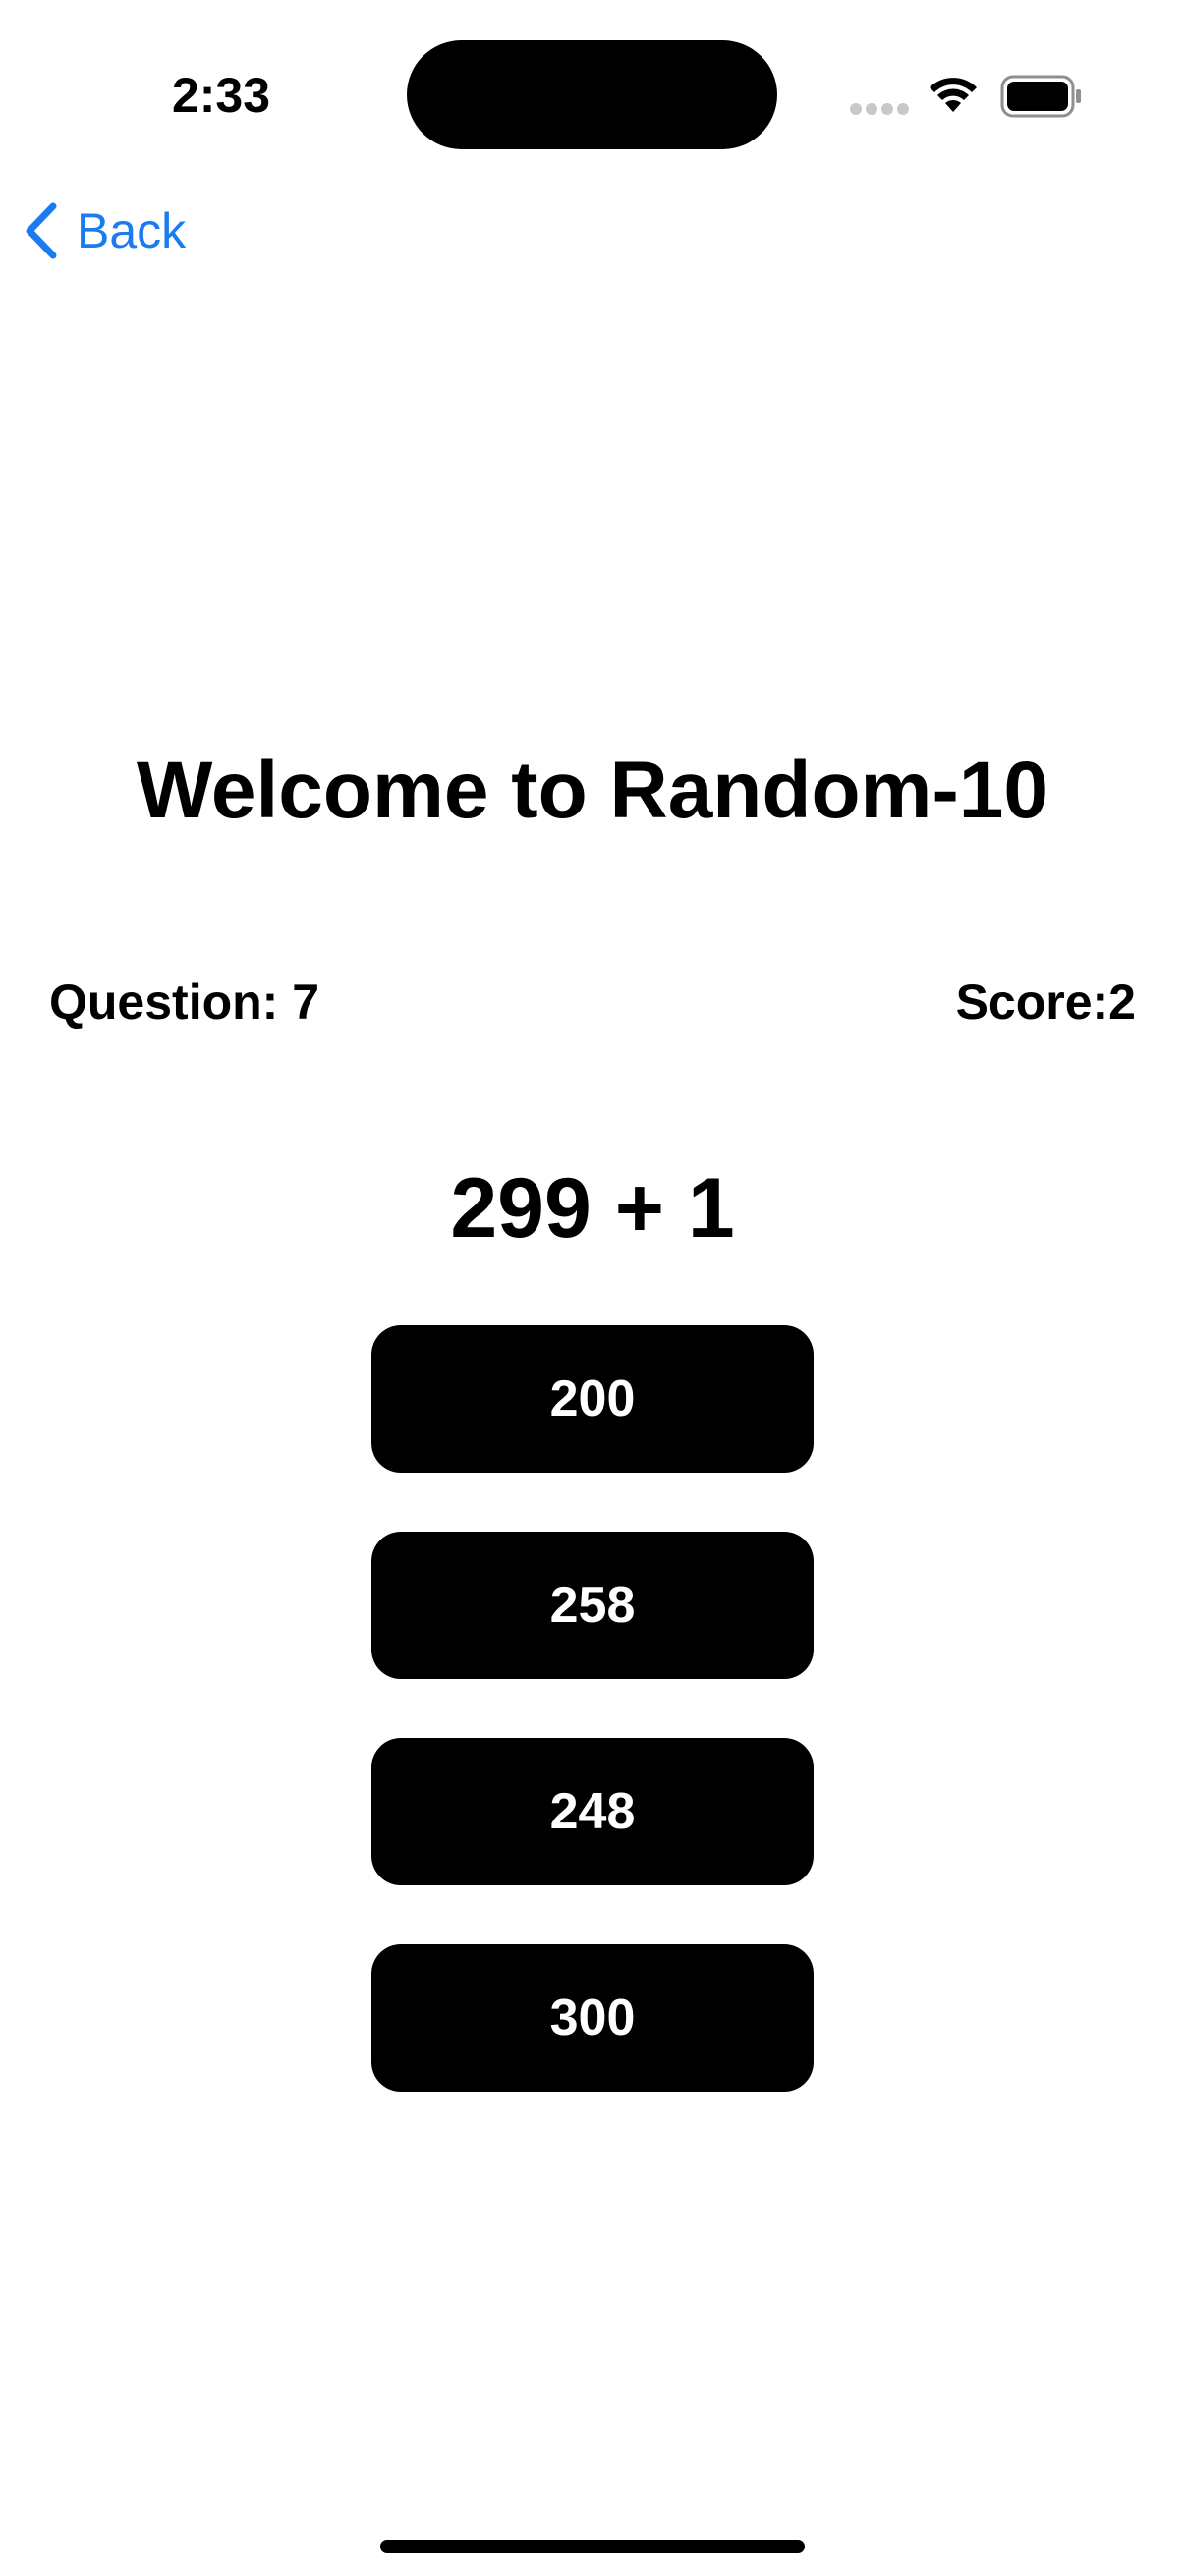  I want to click on answer-button-3: 248, so click(592, 1811).